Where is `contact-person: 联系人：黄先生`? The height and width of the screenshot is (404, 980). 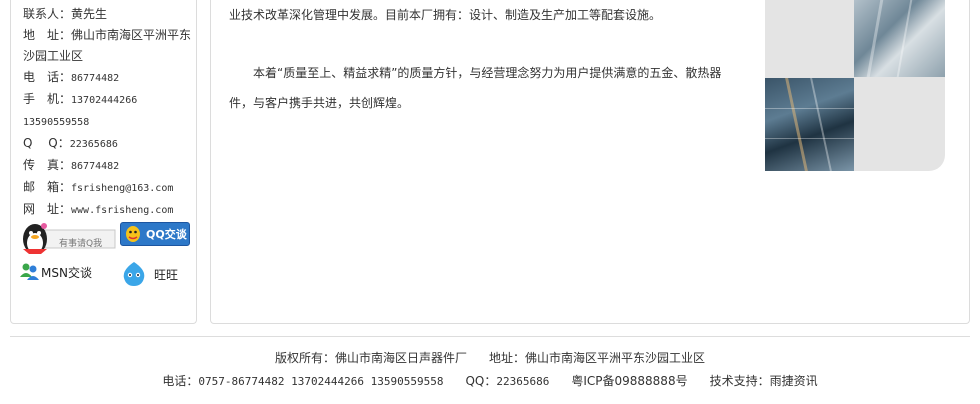
contact-person: 联系人：黄先生 is located at coordinates (65, 14).